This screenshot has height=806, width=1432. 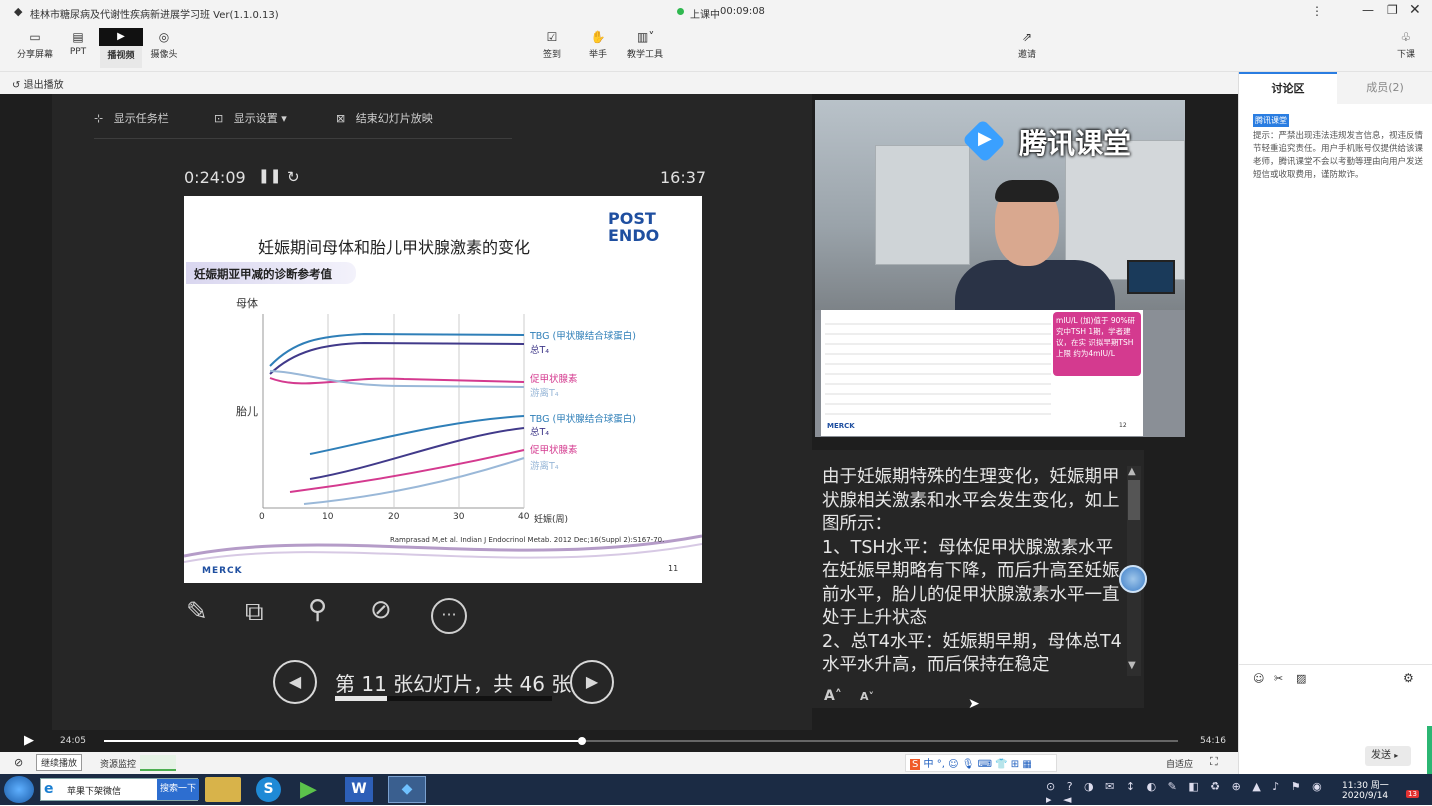 What do you see at coordinates (164, 37) in the screenshot?
I see `camera-icon: ◎` at bounding box center [164, 37].